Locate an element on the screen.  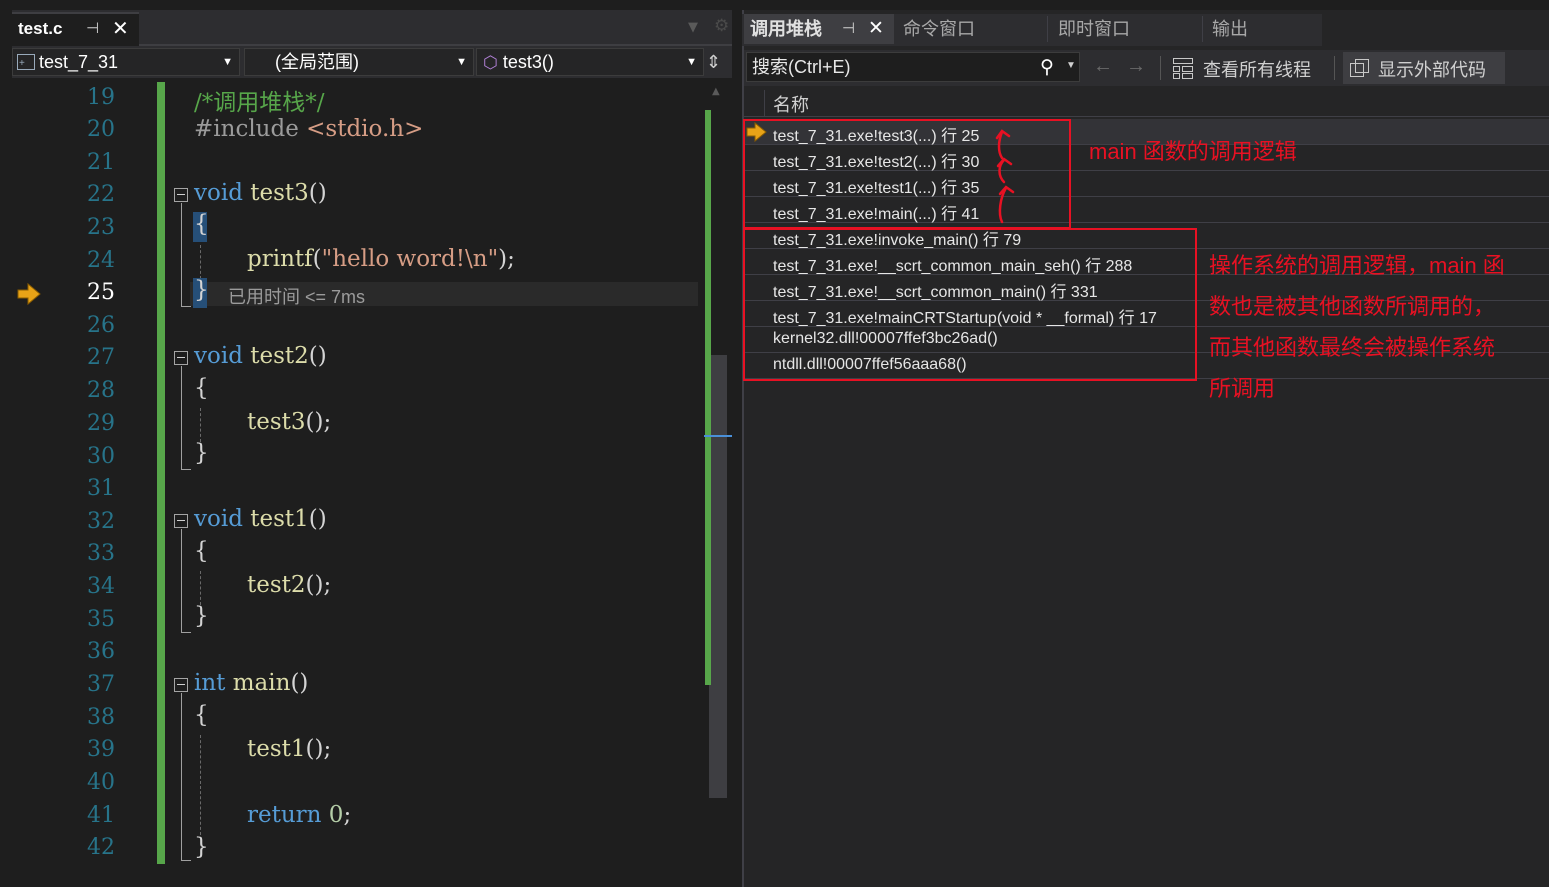
scope-name: (全局范围) is located at coordinates (317, 62).